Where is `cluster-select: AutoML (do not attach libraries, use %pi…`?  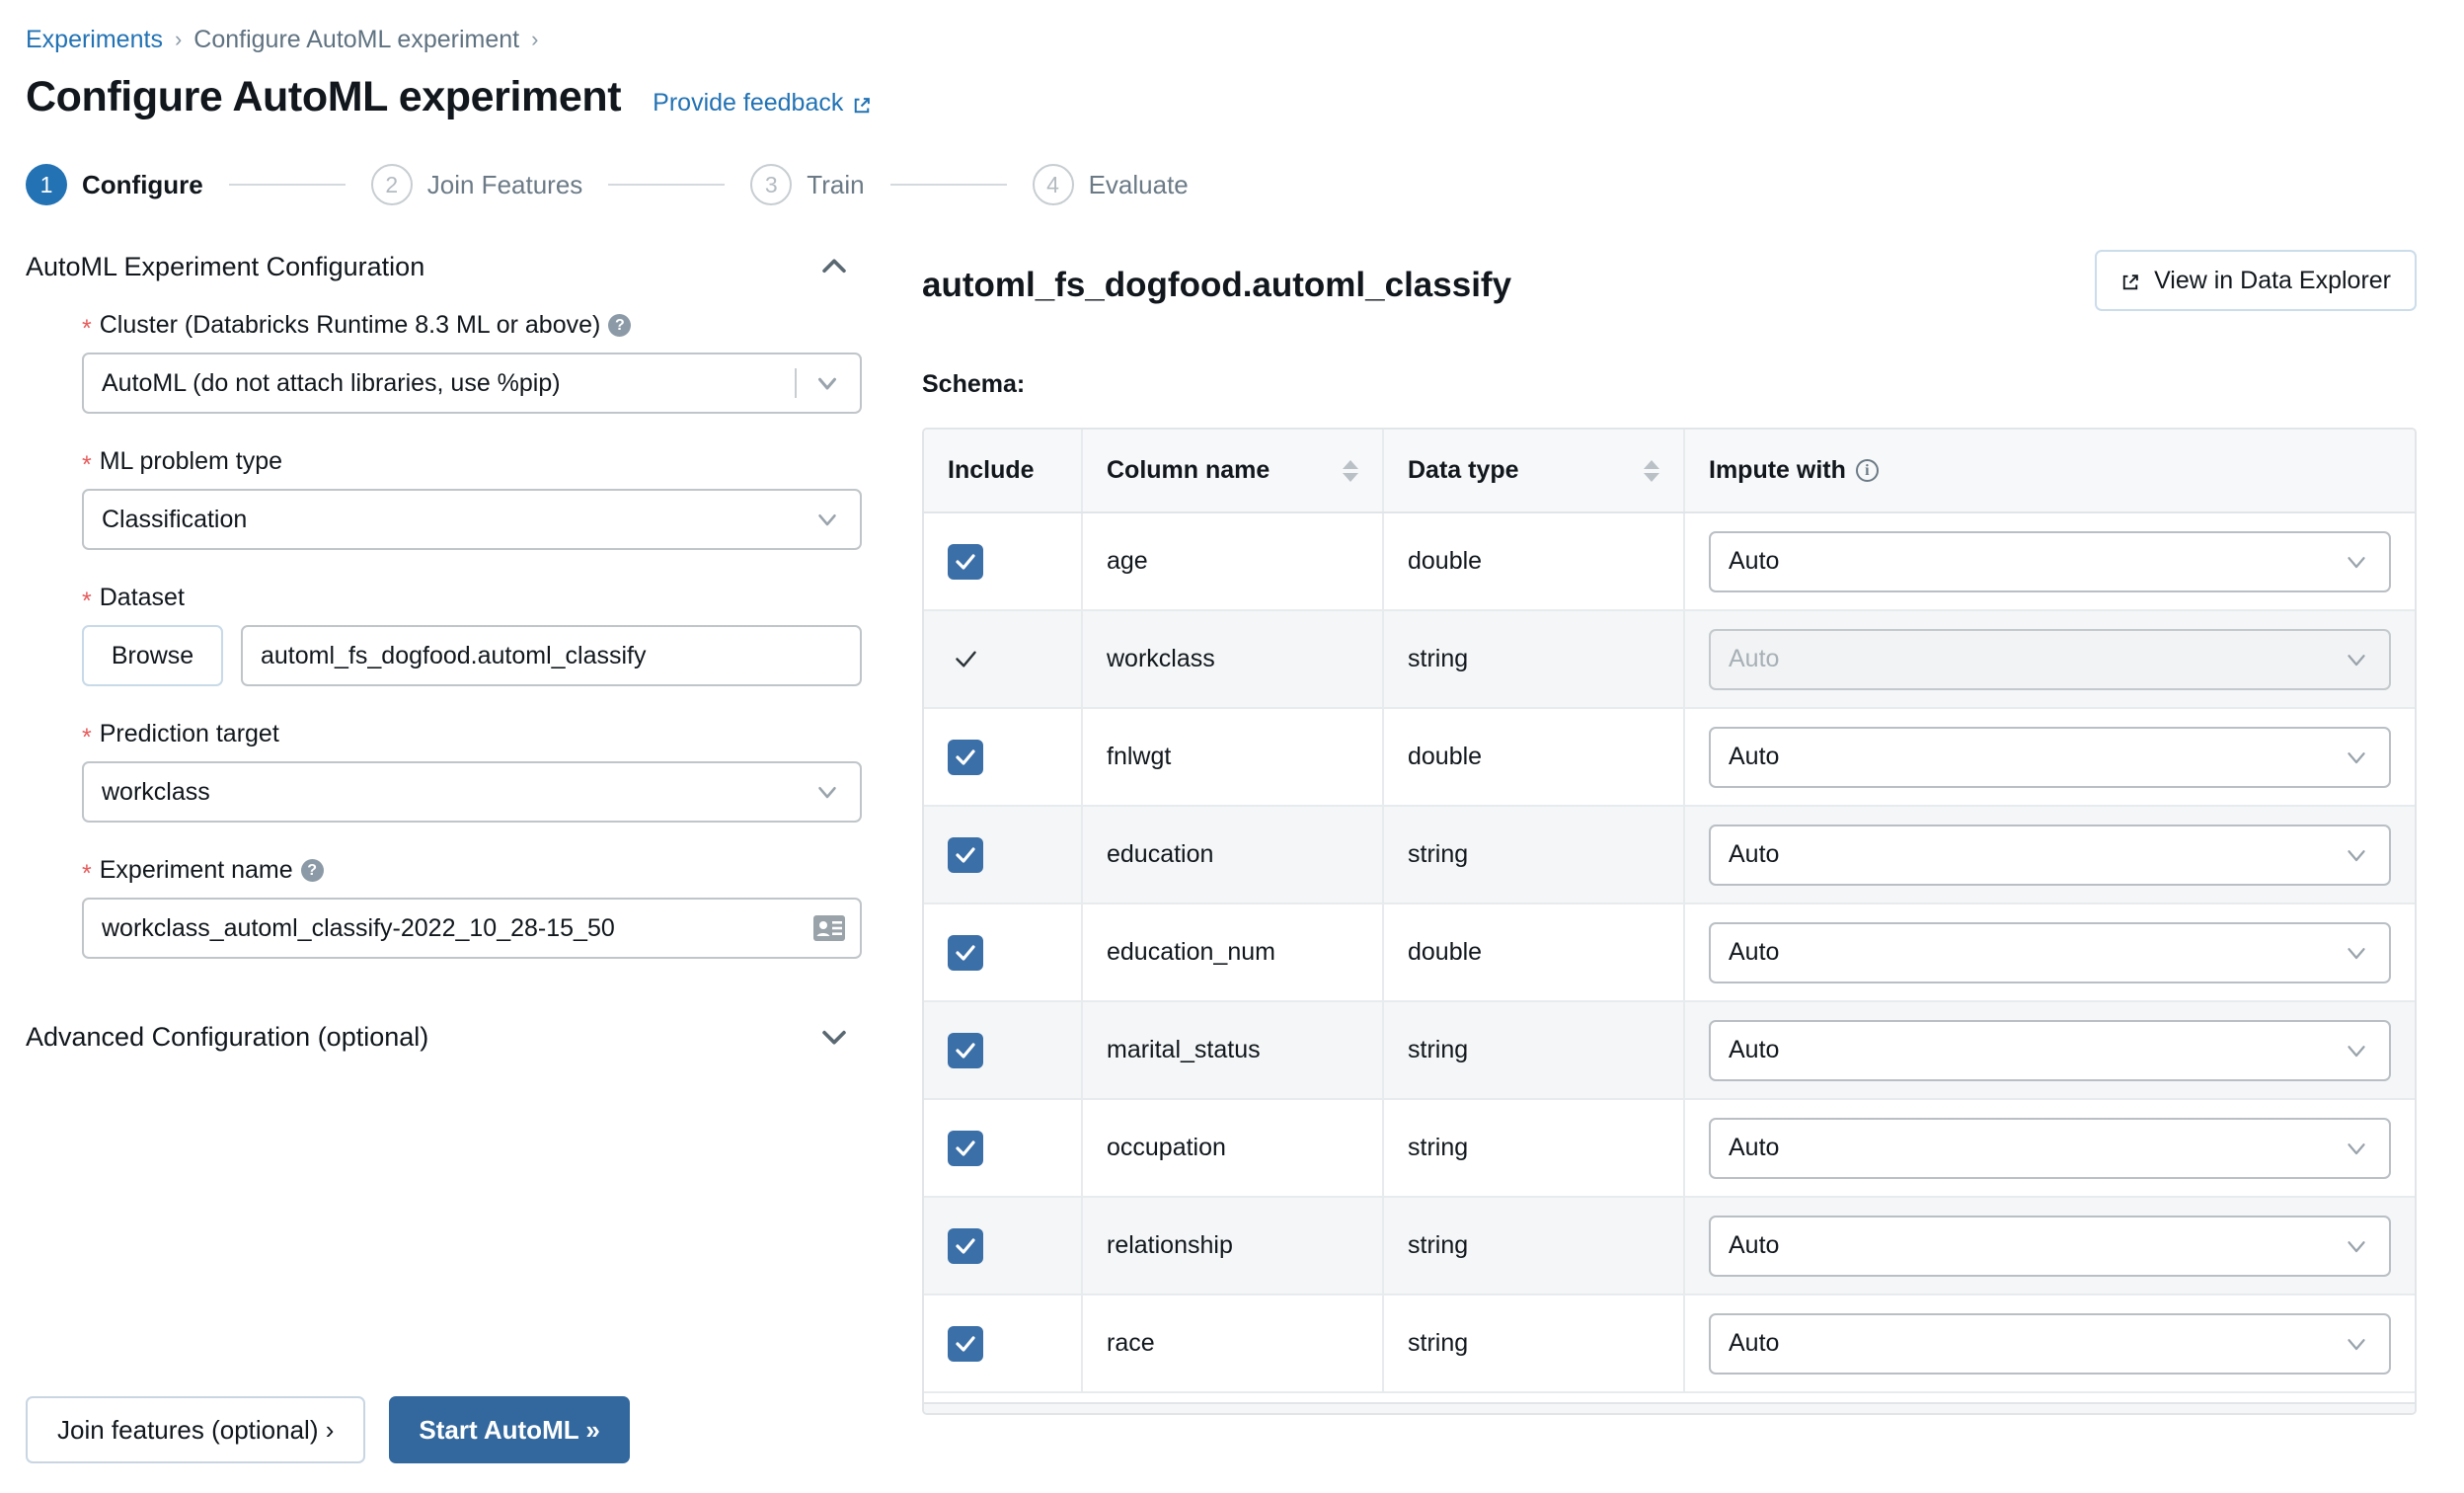 cluster-select: AutoML (do not attach libraries, use %pi… is located at coordinates (472, 384).